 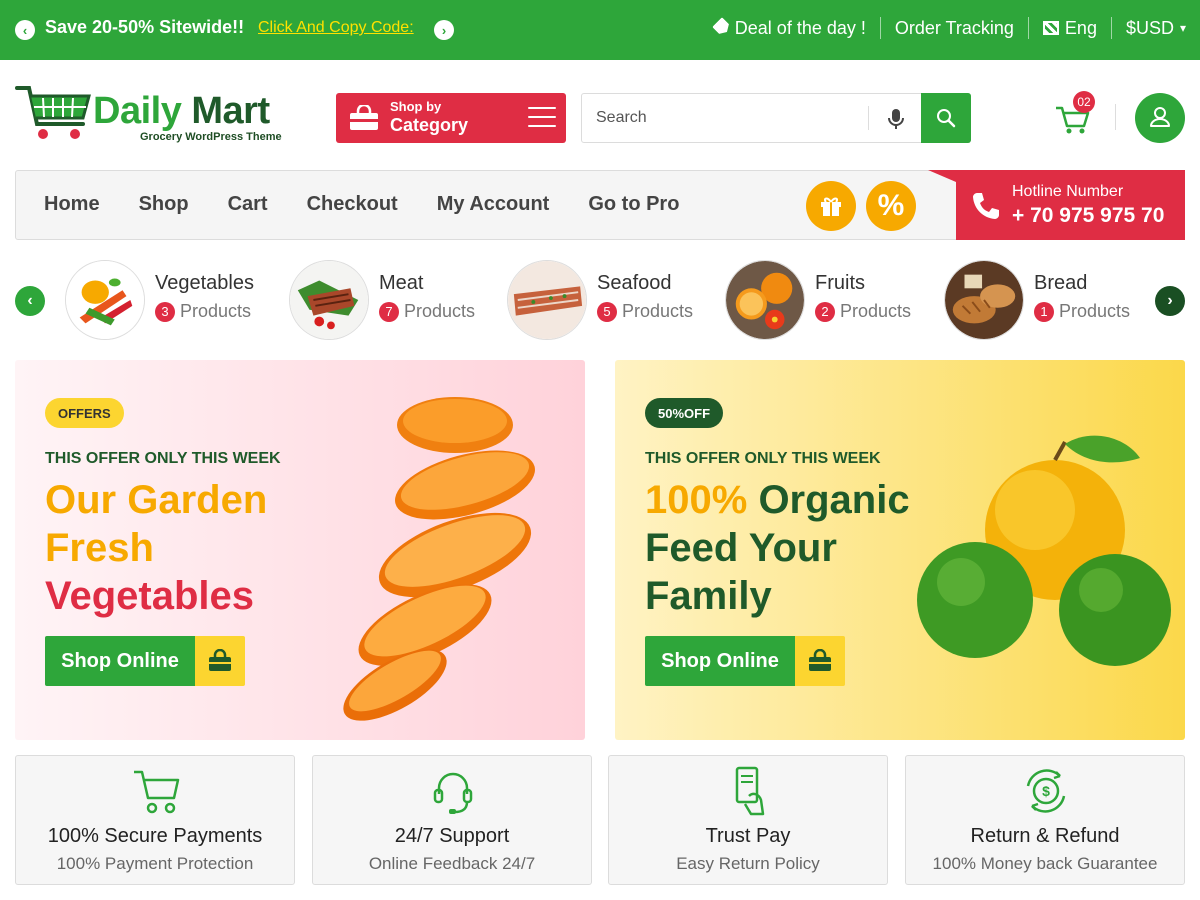 What do you see at coordinates (1045, 863) in the screenshot?
I see `feature-subtitle: 100% Money back Guarantee` at bounding box center [1045, 863].